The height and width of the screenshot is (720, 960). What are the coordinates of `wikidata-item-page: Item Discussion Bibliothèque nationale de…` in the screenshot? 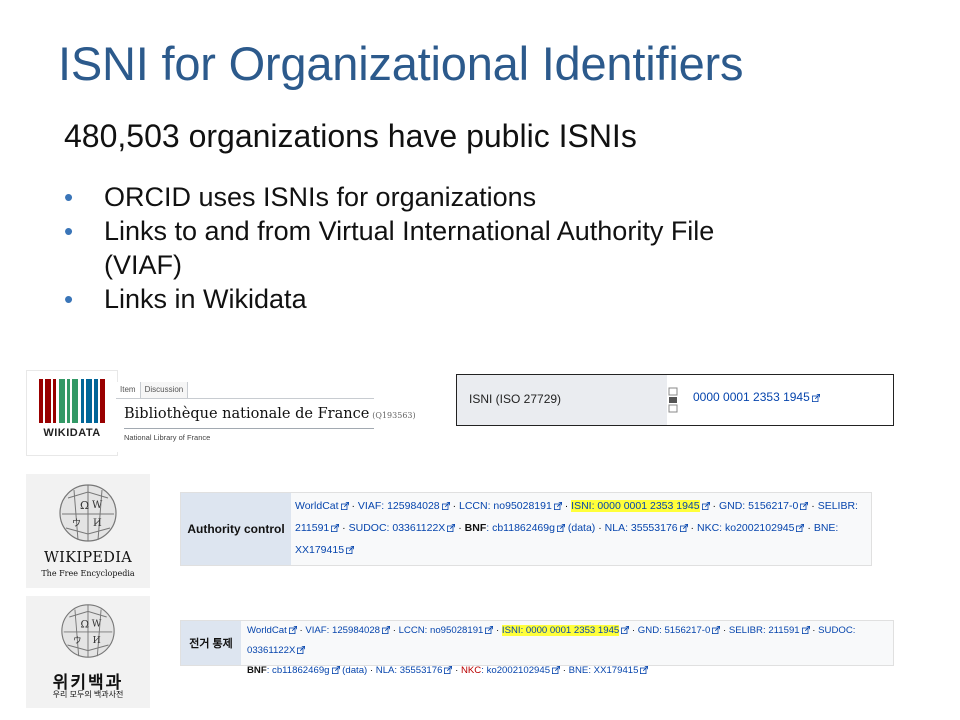 It's located at (266, 417).